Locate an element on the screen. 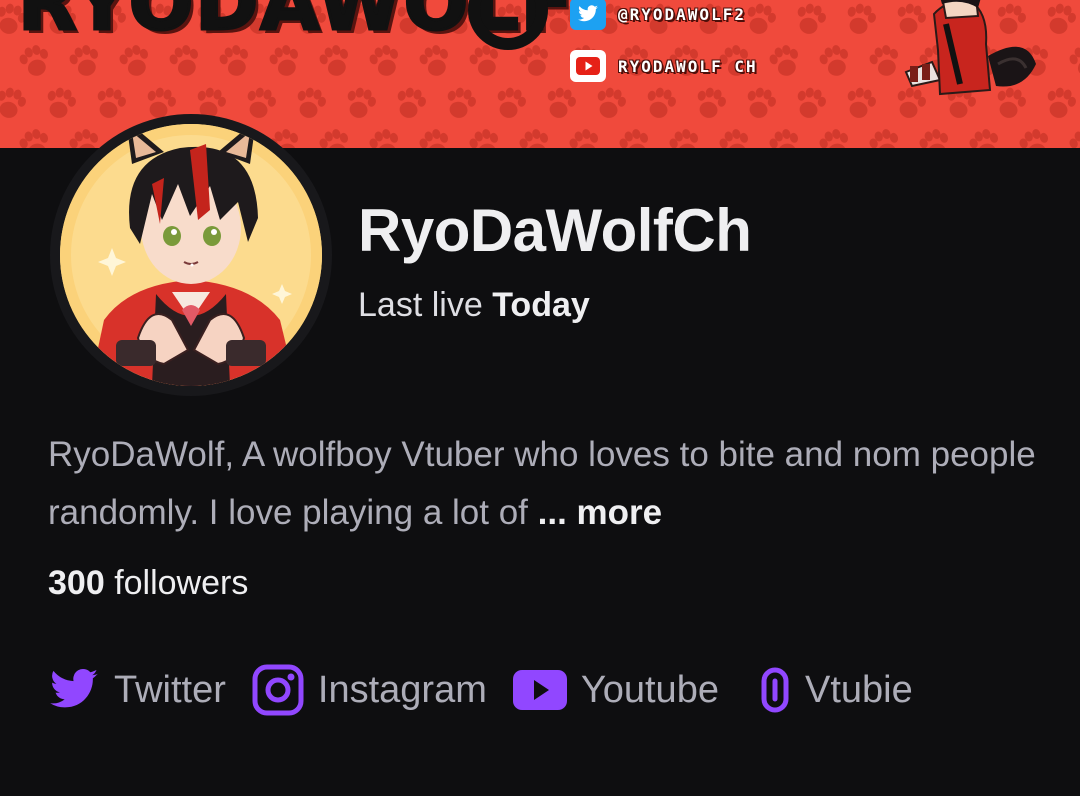 The image size is (1080, 796). instagram-icon is located at coordinates (278, 690).